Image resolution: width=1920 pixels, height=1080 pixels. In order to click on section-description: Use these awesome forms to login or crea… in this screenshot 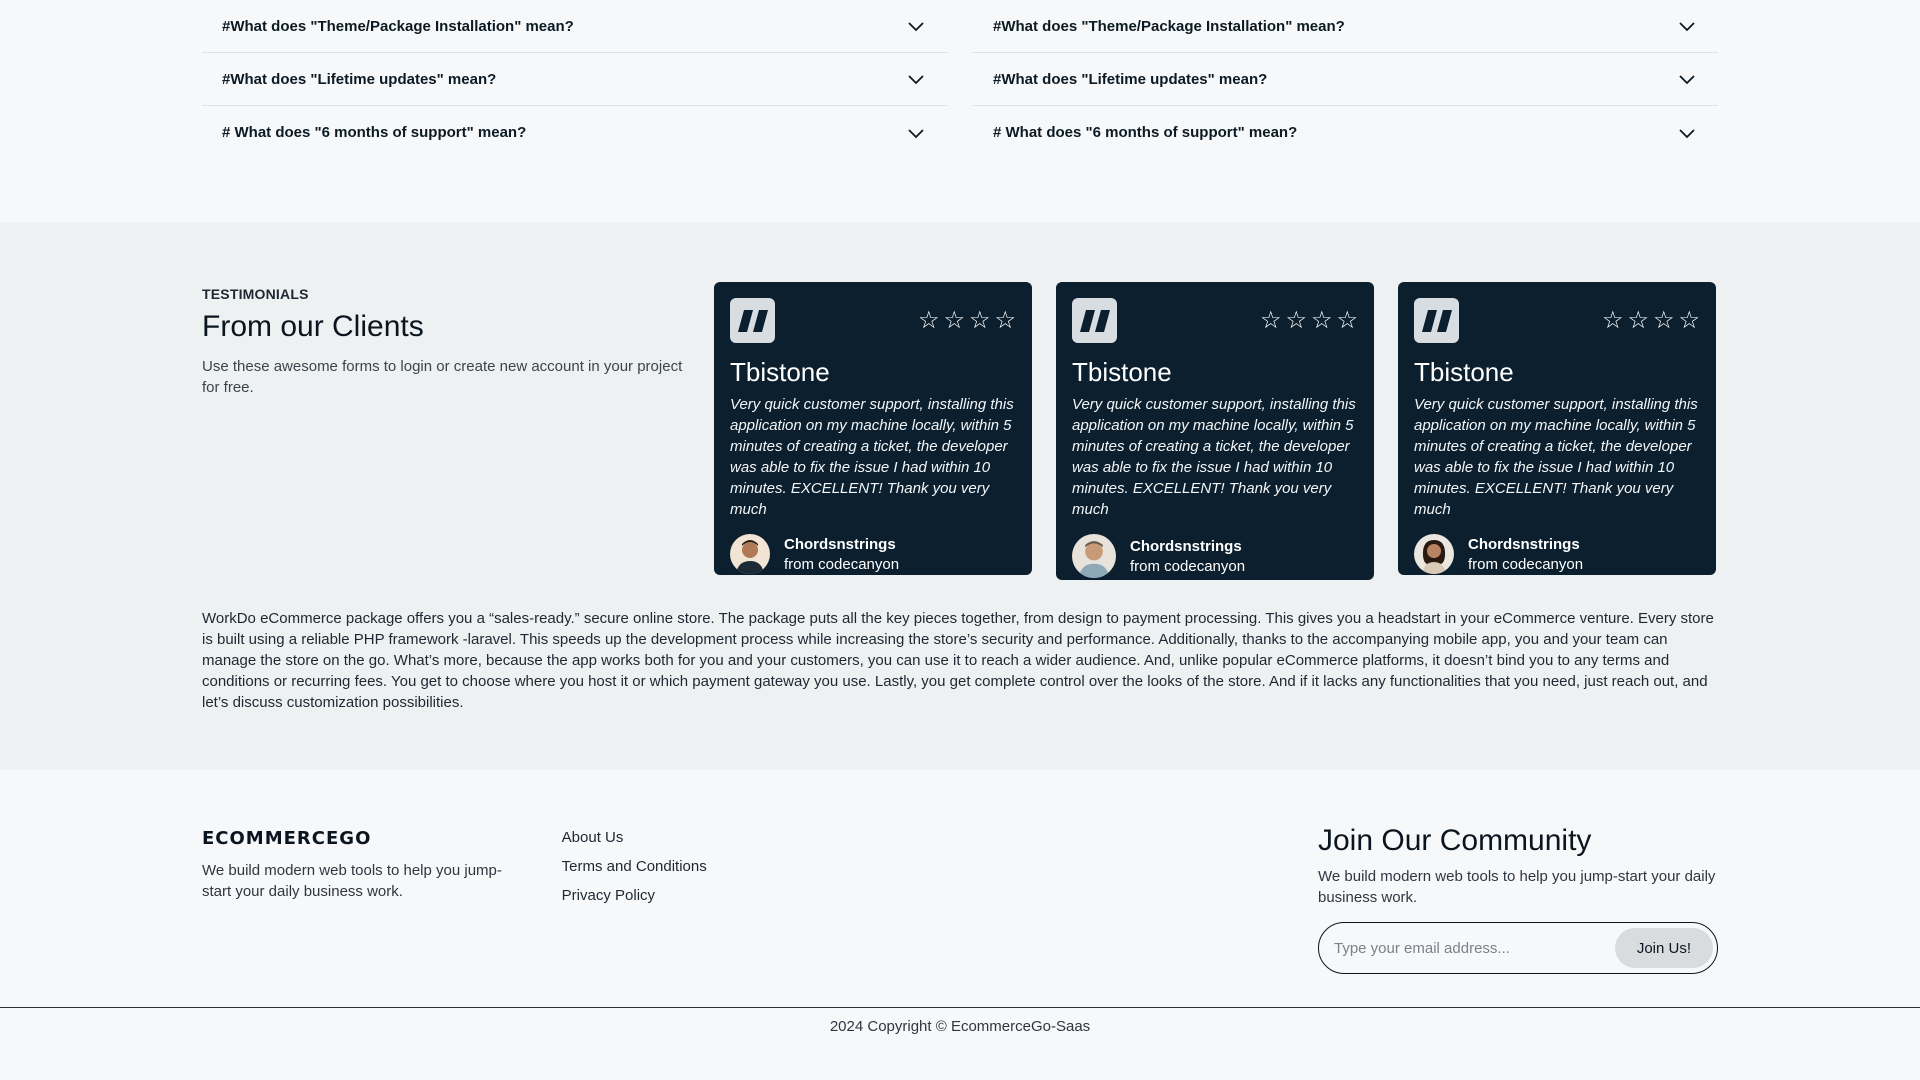, I will do `click(442, 377)`.